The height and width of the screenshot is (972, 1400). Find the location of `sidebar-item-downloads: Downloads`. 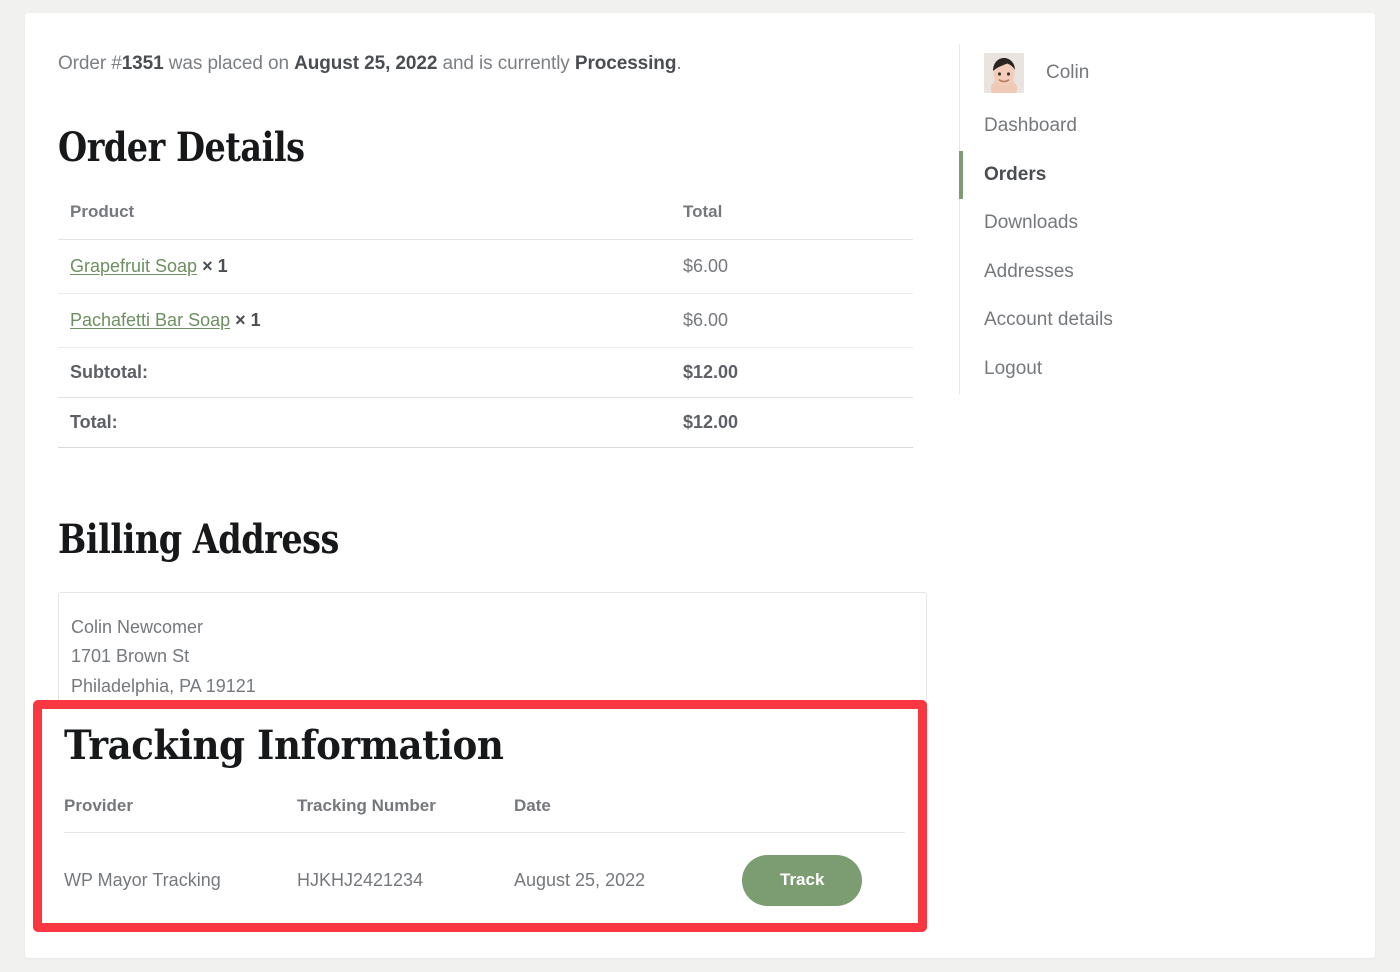

sidebar-item-downloads: Downloads is located at coordinates (1124, 223).